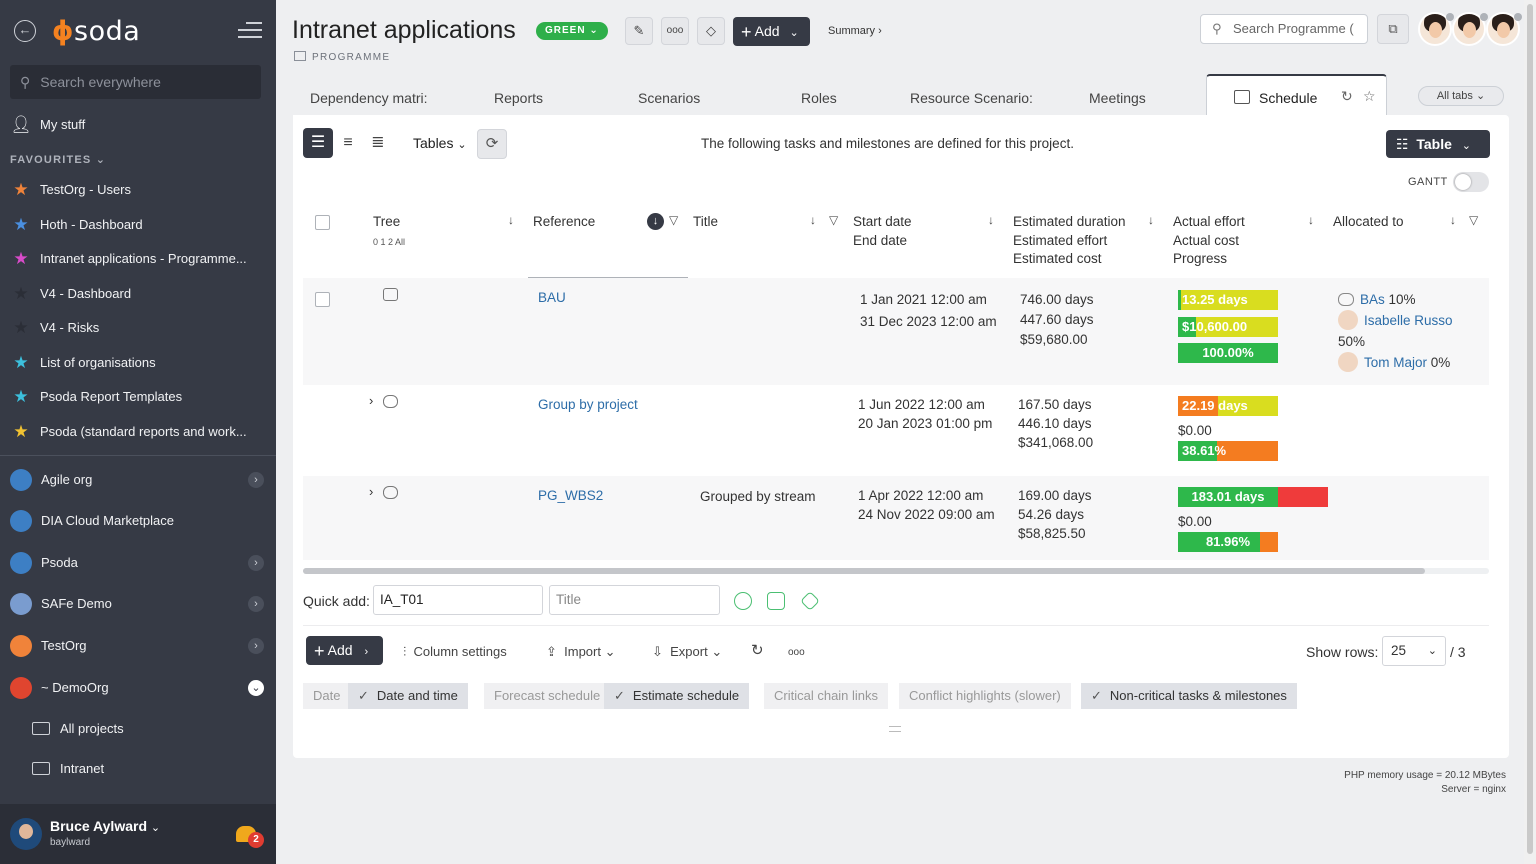 This screenshot has width=1536, height=864. Describe the element at coordinates (796, 652) in the screenshot. I see `more-icon: ooo` at that location.